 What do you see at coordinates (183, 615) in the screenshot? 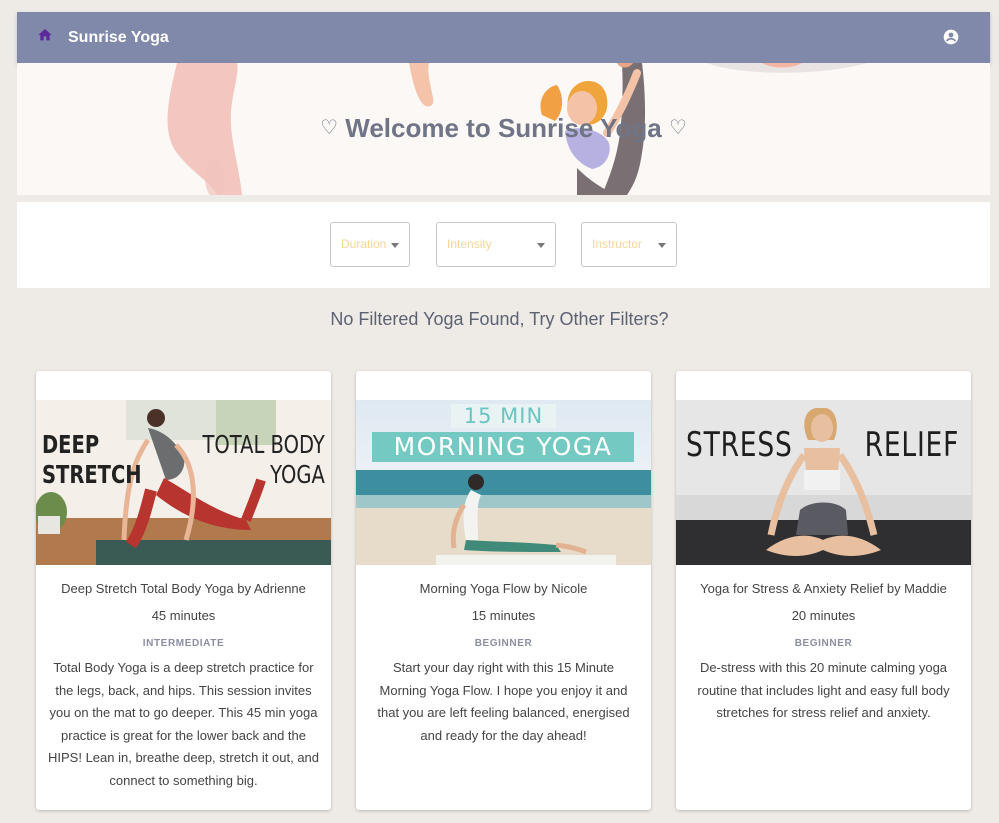
I see `card-duration: 45 minutes` at bounding box center [183, 615].